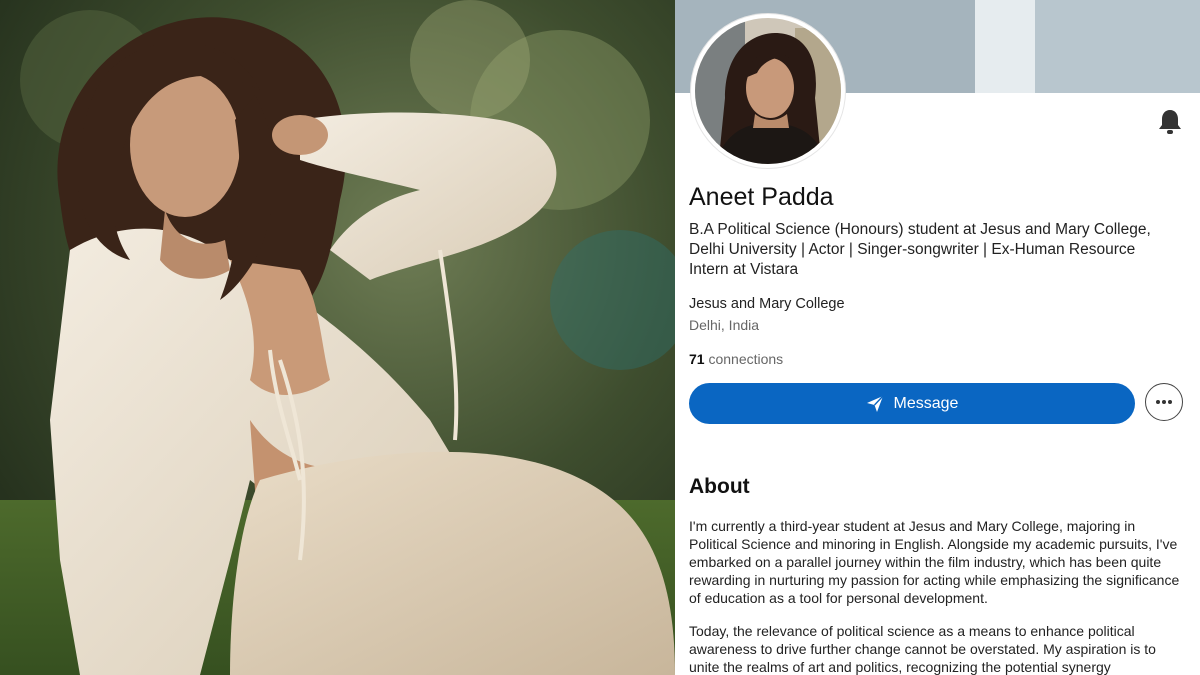  What do you see at coordinates (719, 486) in the screenshot?
I see `about-heading: About` at bounding box center [719, 486].